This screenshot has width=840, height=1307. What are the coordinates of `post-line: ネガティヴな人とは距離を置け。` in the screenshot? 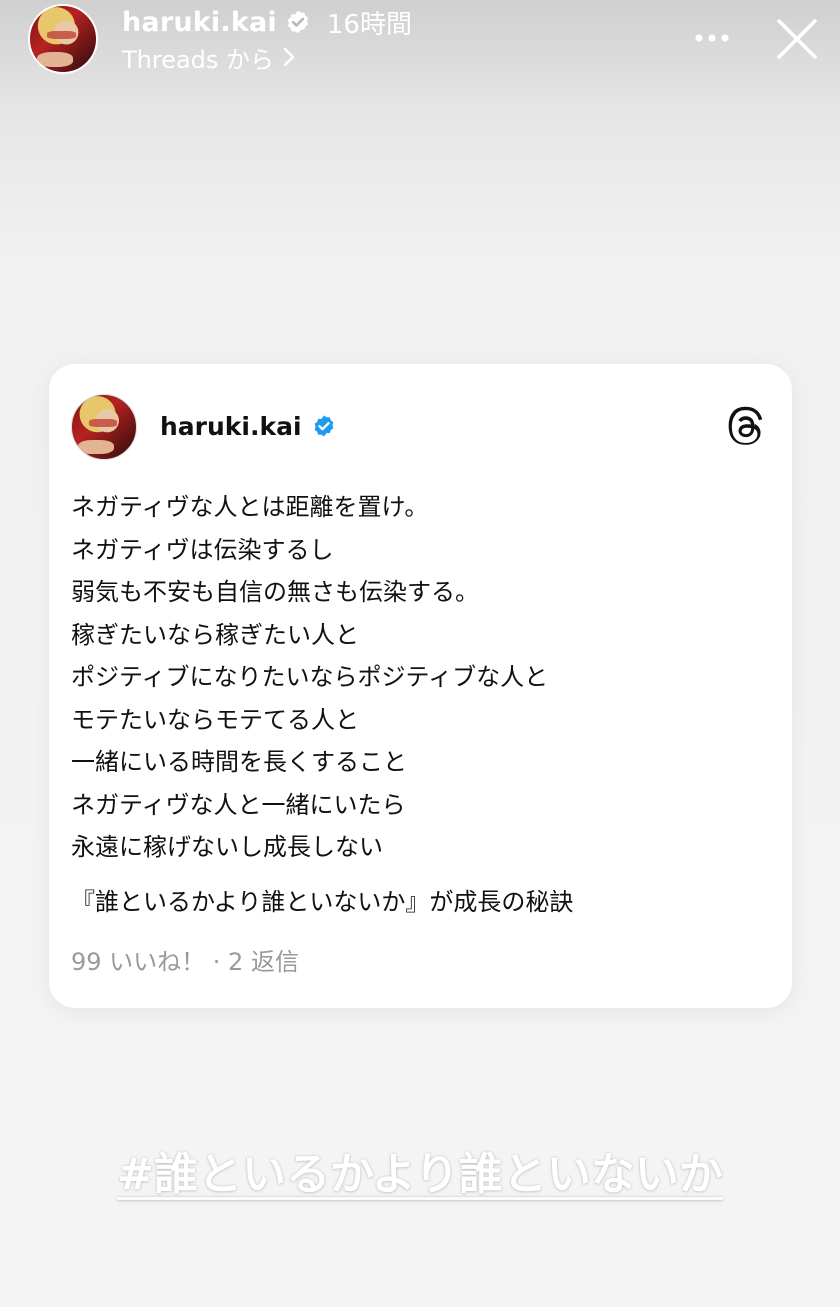 It's located at (250, 507).